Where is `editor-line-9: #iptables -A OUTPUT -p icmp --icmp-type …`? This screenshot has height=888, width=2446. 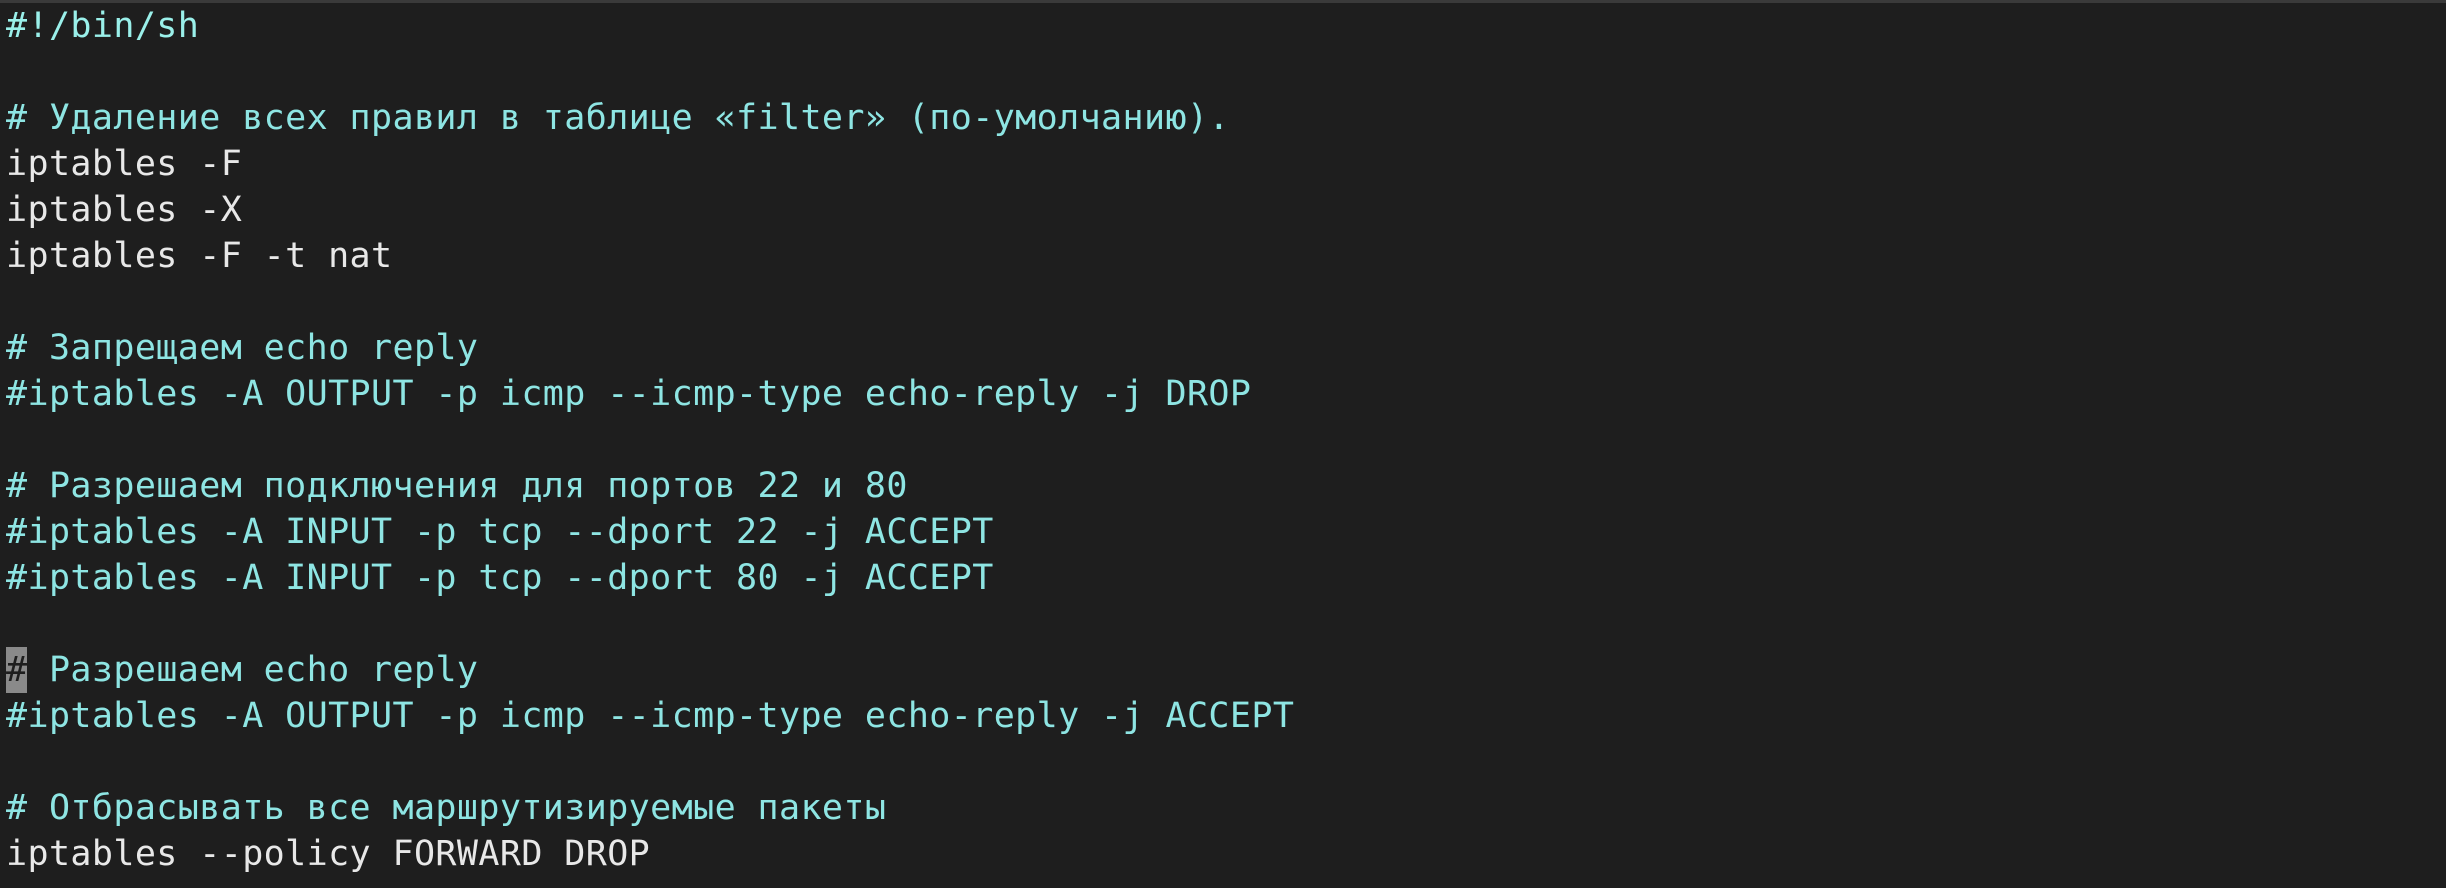
editor-line-9: #iptables -A OUTPUT -p icmp --icmp-type … is located at coordinates (629, 394).